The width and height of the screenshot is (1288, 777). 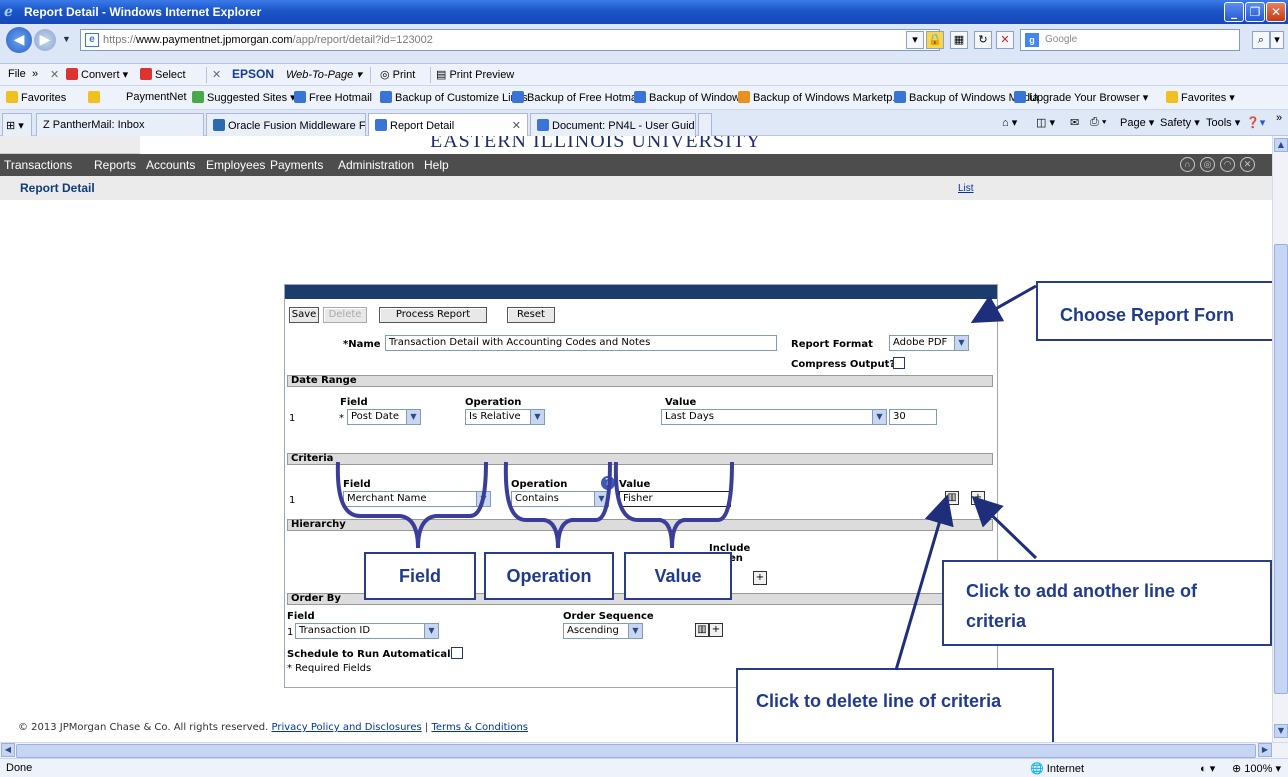 What do you see at coordinates (983, 40) in the screenshot?
I see `refresh-icon: ↻` at bounding box center [983, 40].